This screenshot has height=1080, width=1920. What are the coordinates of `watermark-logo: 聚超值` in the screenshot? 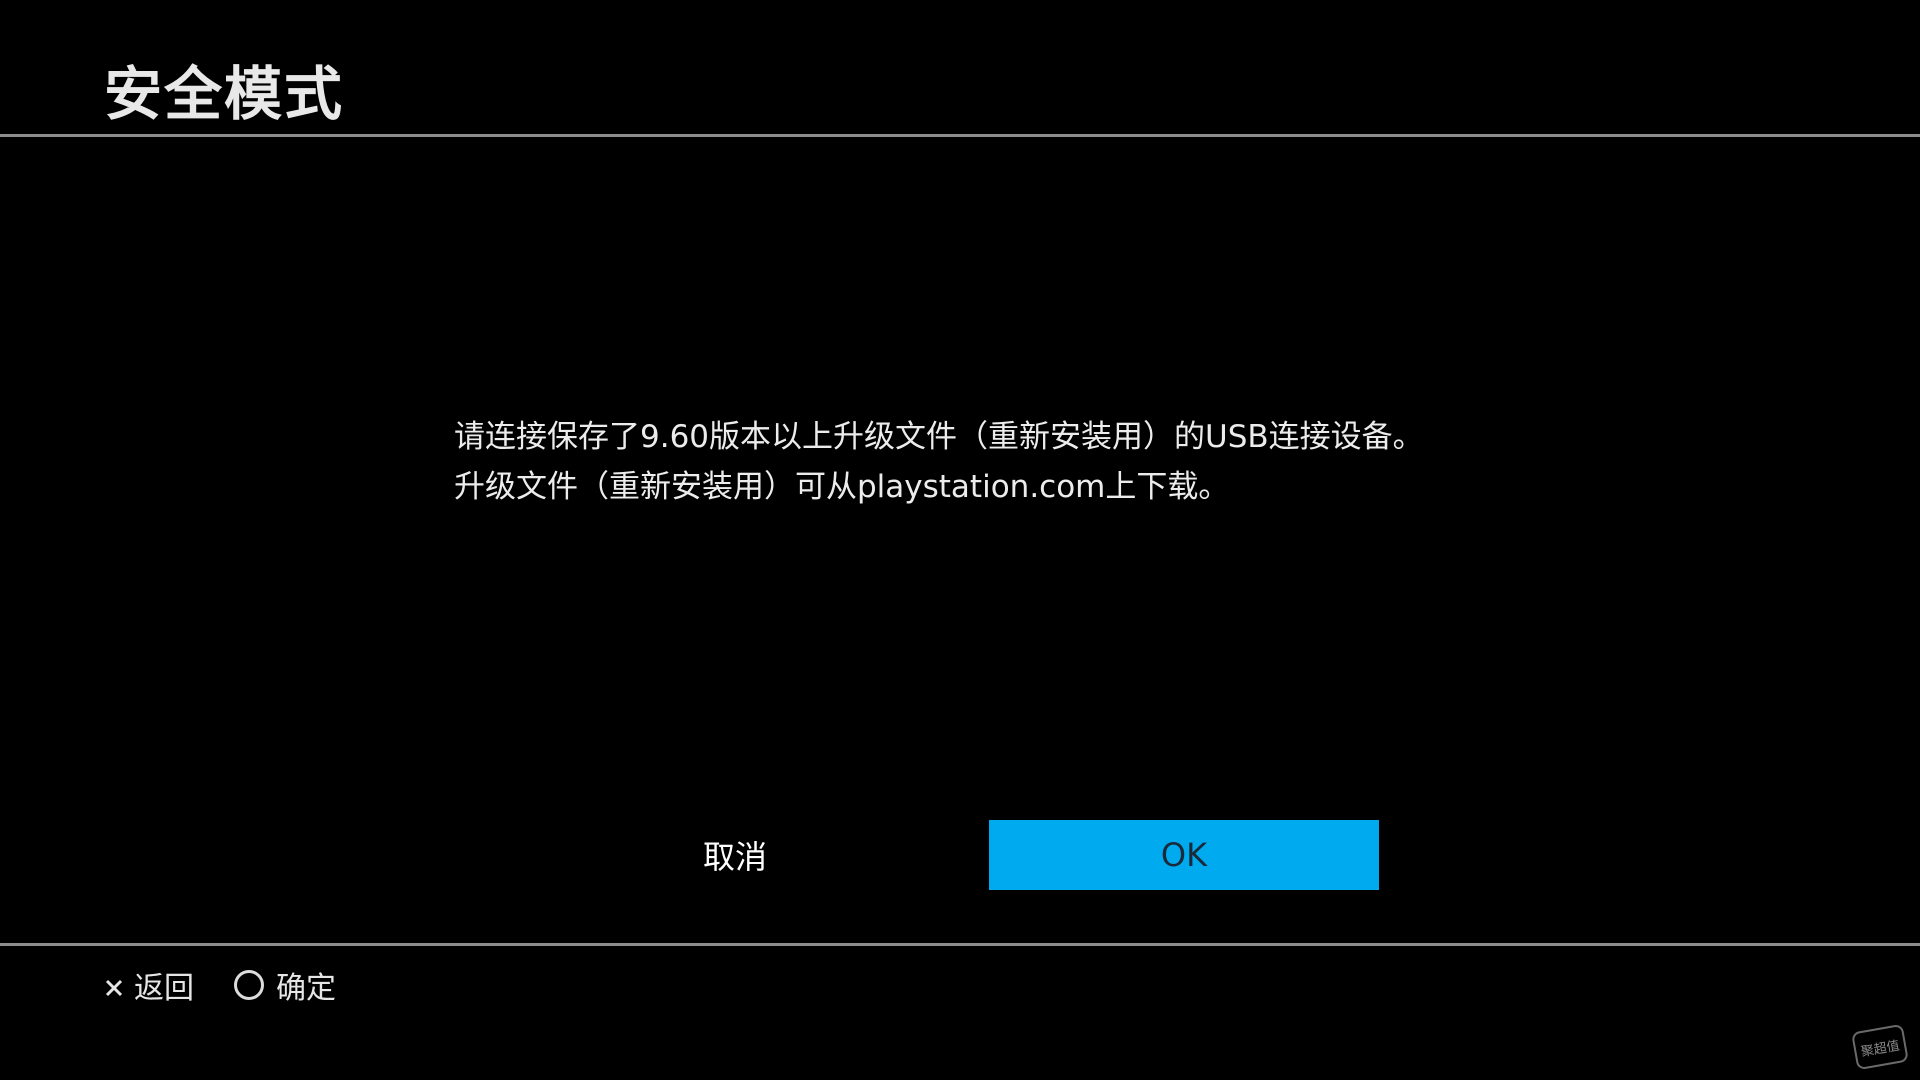 It's located at (1880, 1047).